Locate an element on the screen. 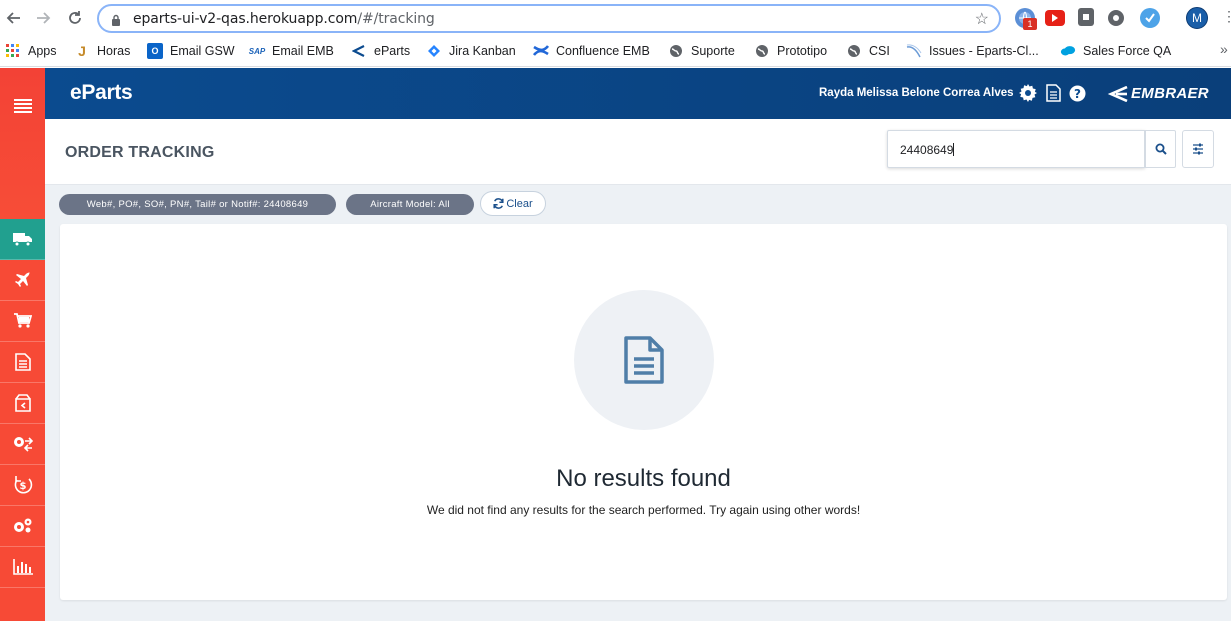 The width and height of the screenshot is (1231, 621). sidebar-item-tracking is located at coordinates (22, 239).